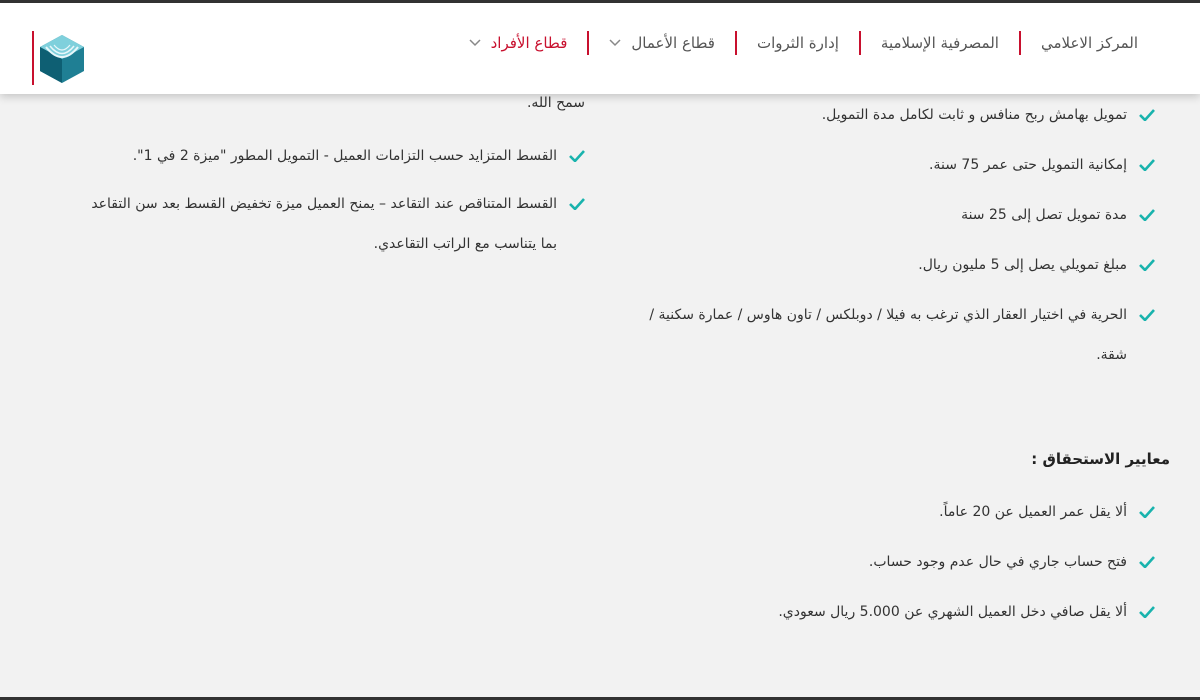 The height and width of the screenshot is (700, 1200). Describe the element at coordinates (895, 165) in the screenshot. I see `list-item: إمكانية التمويل حتى عمر 75 سنة.` at that location.